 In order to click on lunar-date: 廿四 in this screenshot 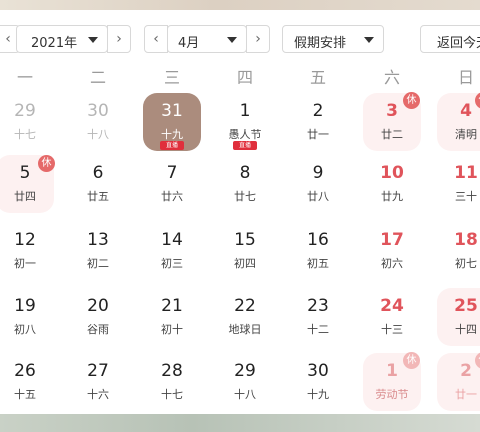, I will do `click(25, 196)`.